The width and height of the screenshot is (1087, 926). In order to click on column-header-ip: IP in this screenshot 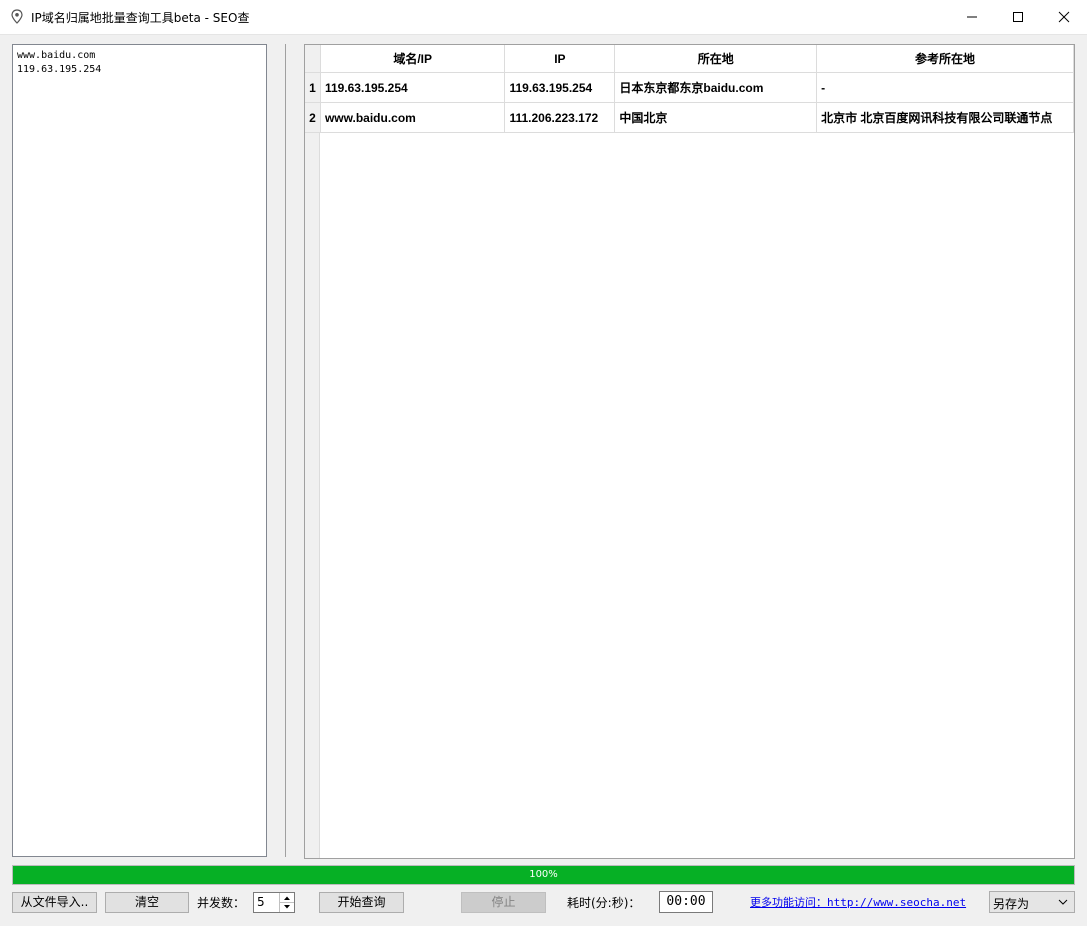, I will do `click(560, 59)`.